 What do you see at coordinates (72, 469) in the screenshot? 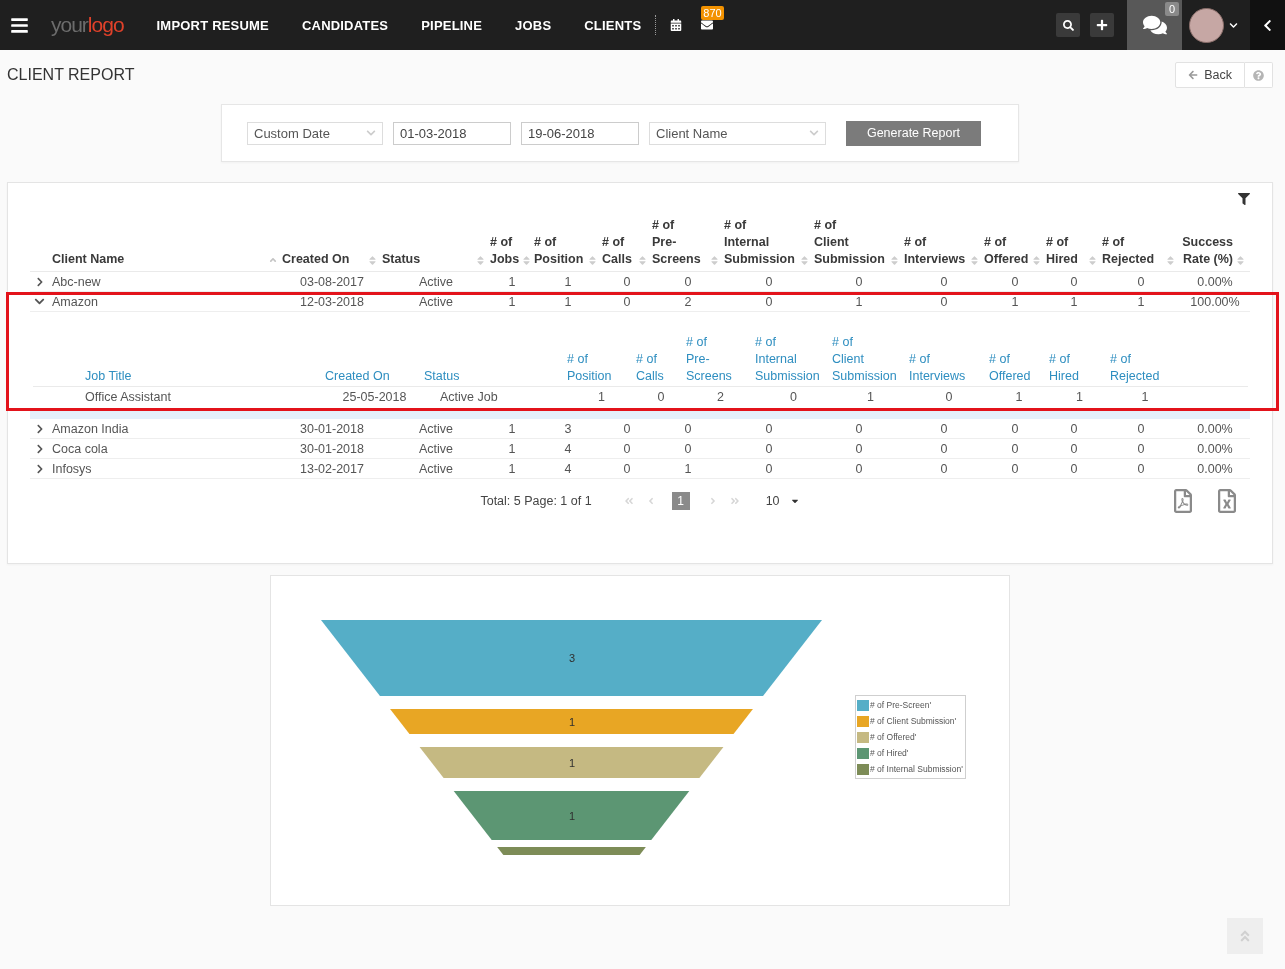
I see `table-cell-text: Infosys` at bounding box center [72, 469].